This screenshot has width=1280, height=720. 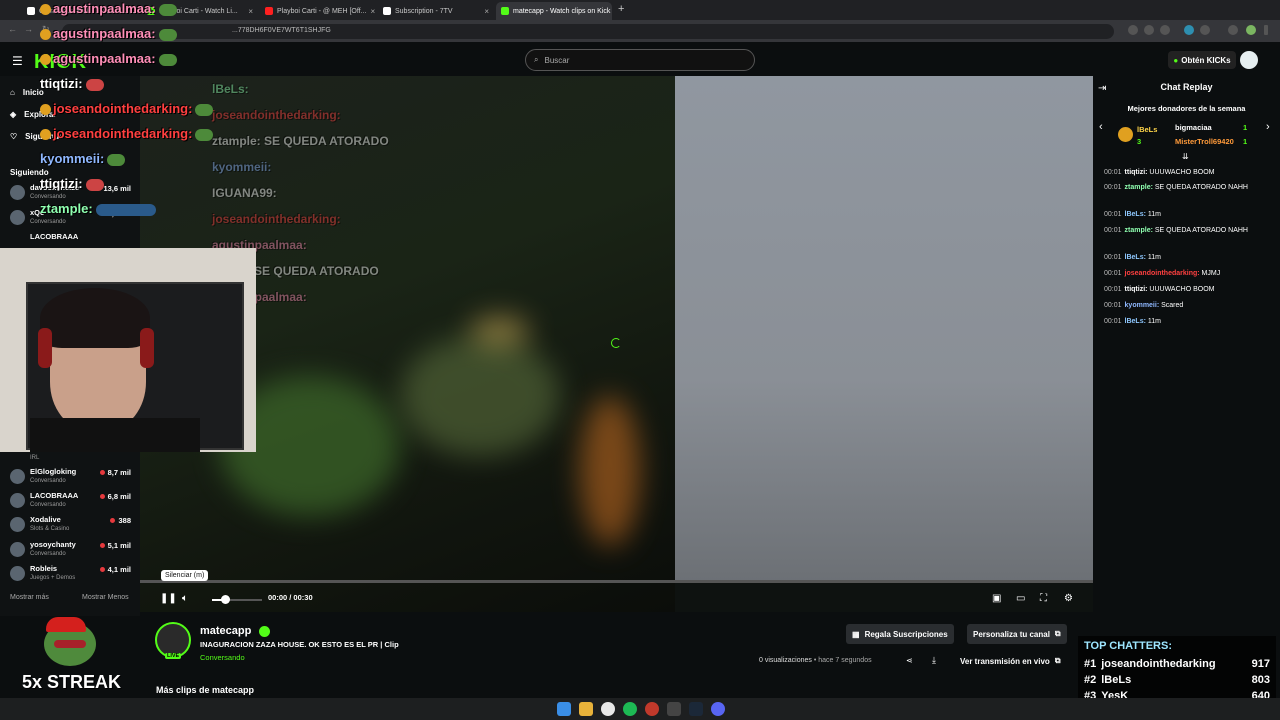 What do you see at coordinates (608, 709) in the screenshot?
I see `chrome-icon` at bounding box center [608, 709].